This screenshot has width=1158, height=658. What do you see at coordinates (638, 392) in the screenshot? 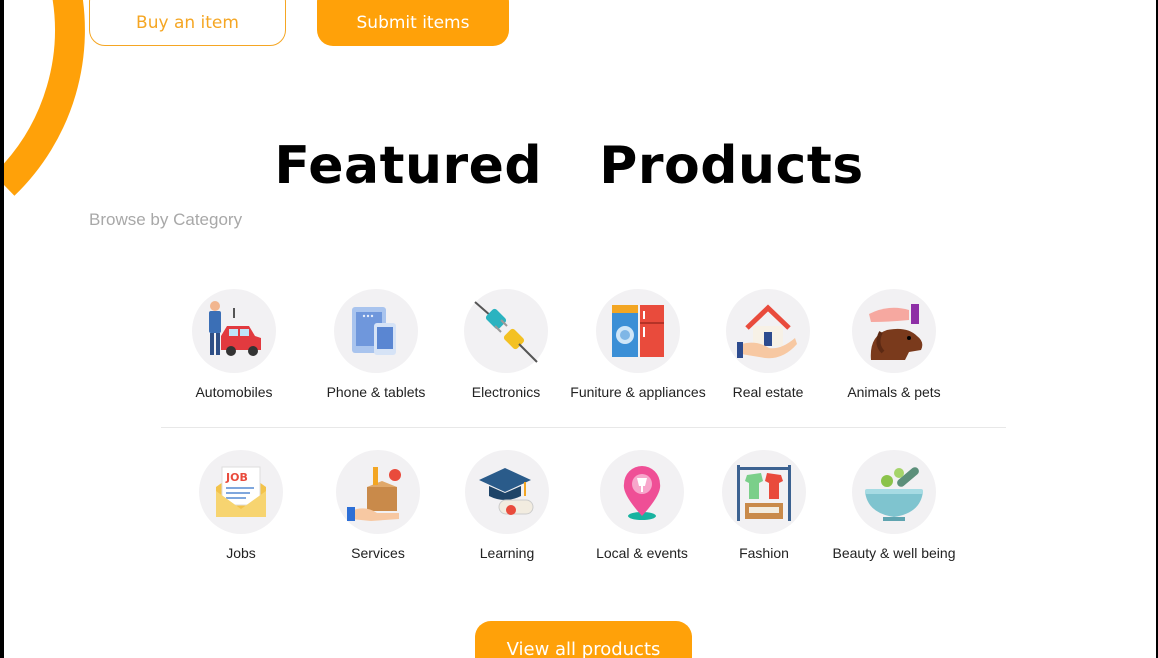
I see `category-label: Funiture & appliances` at bounding box center [638, 392].